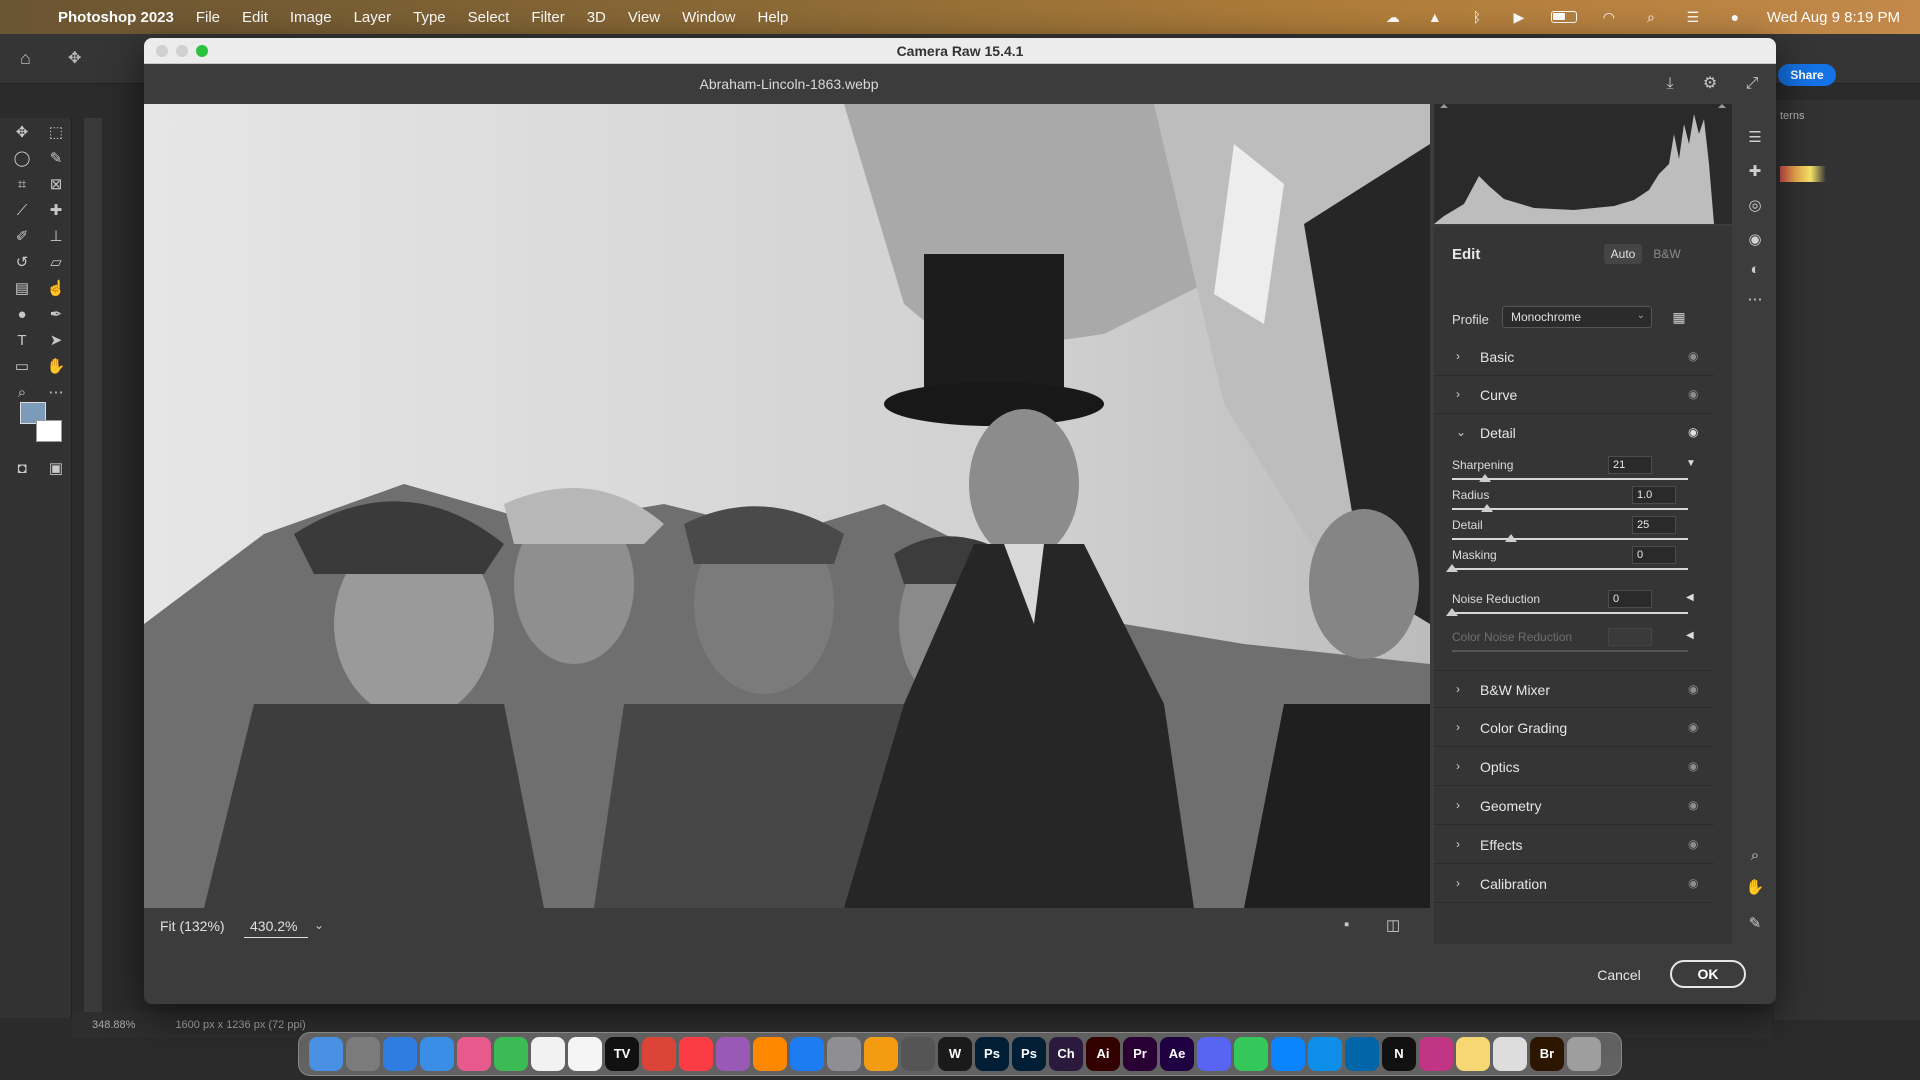 The image size is (1920, 1080). I want to click on dock-app-infuse, so click(1288, 1054).